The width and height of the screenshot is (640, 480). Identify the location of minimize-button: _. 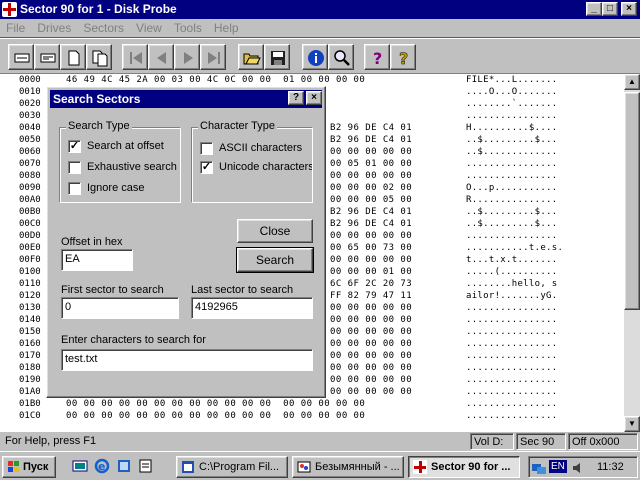
(594, 9).